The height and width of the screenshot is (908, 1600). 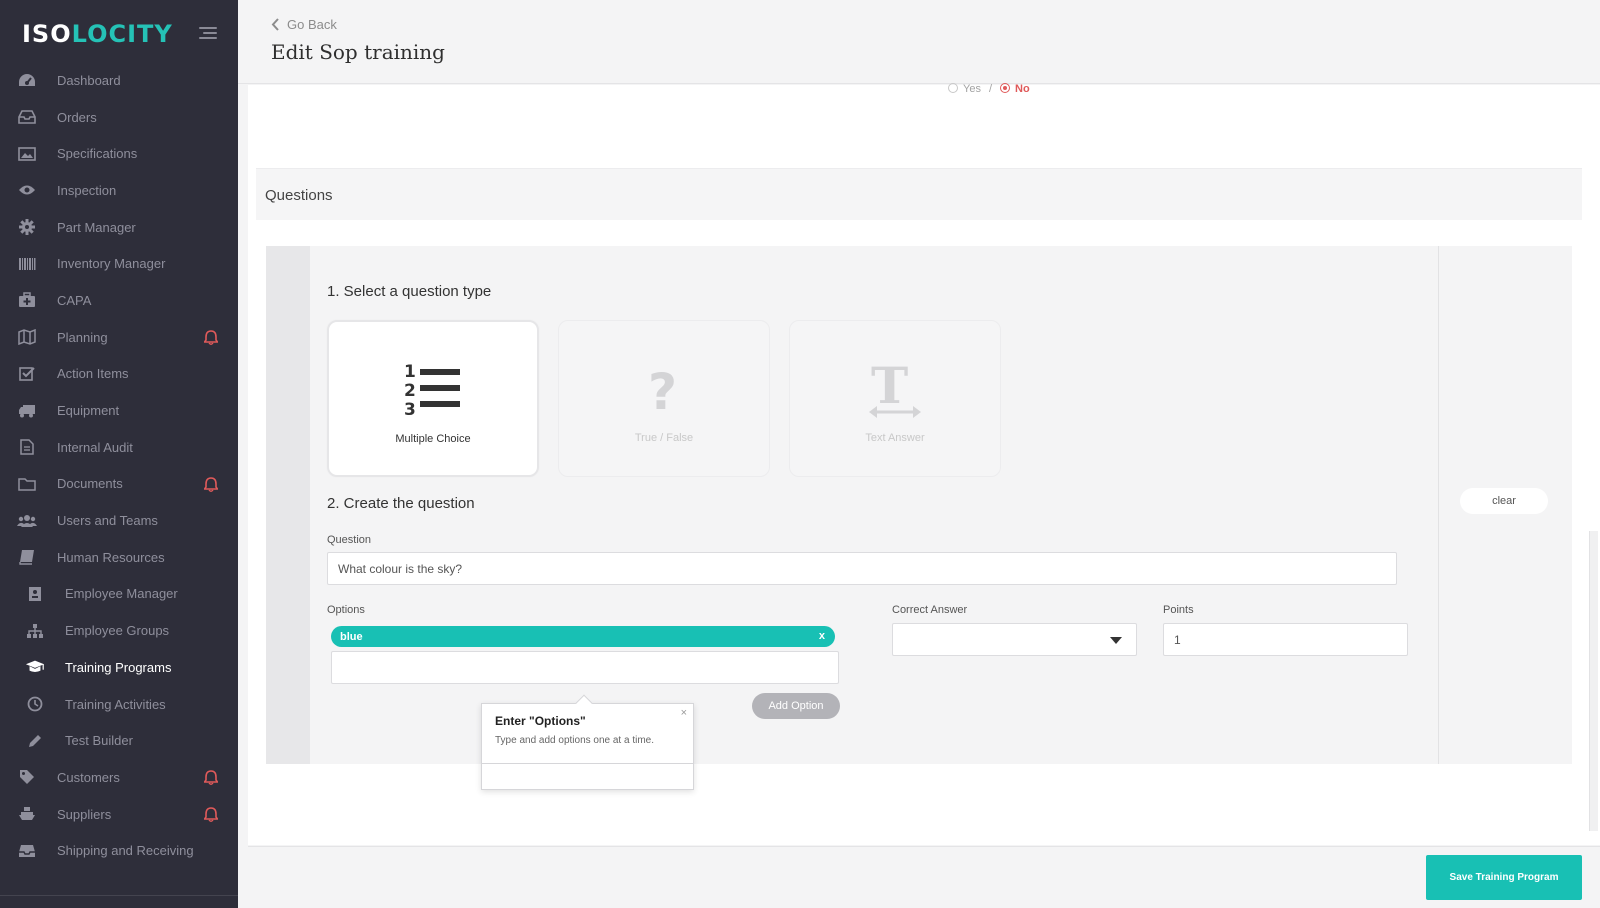 What do you see at coordinates (930, 610) in the screenshot?
I see `correct-answer-label: Correct Answer` at bounding box center [930, 610].